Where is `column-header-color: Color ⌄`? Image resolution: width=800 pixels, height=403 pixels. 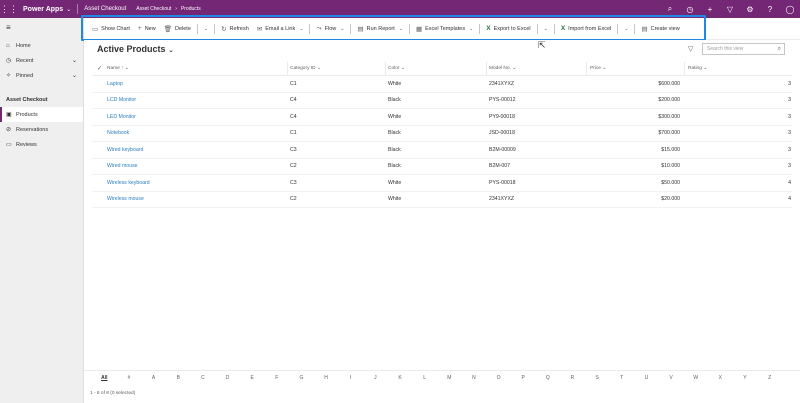 column-header-color: Color ⌄ is located at coordinates (436, 68).